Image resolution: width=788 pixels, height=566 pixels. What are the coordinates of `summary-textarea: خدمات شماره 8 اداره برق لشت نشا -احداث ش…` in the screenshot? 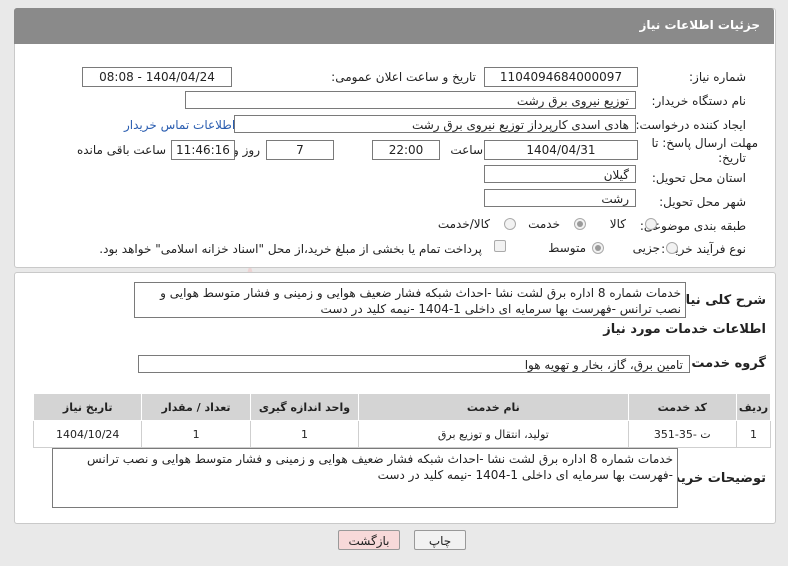 It's located at (410, 300).